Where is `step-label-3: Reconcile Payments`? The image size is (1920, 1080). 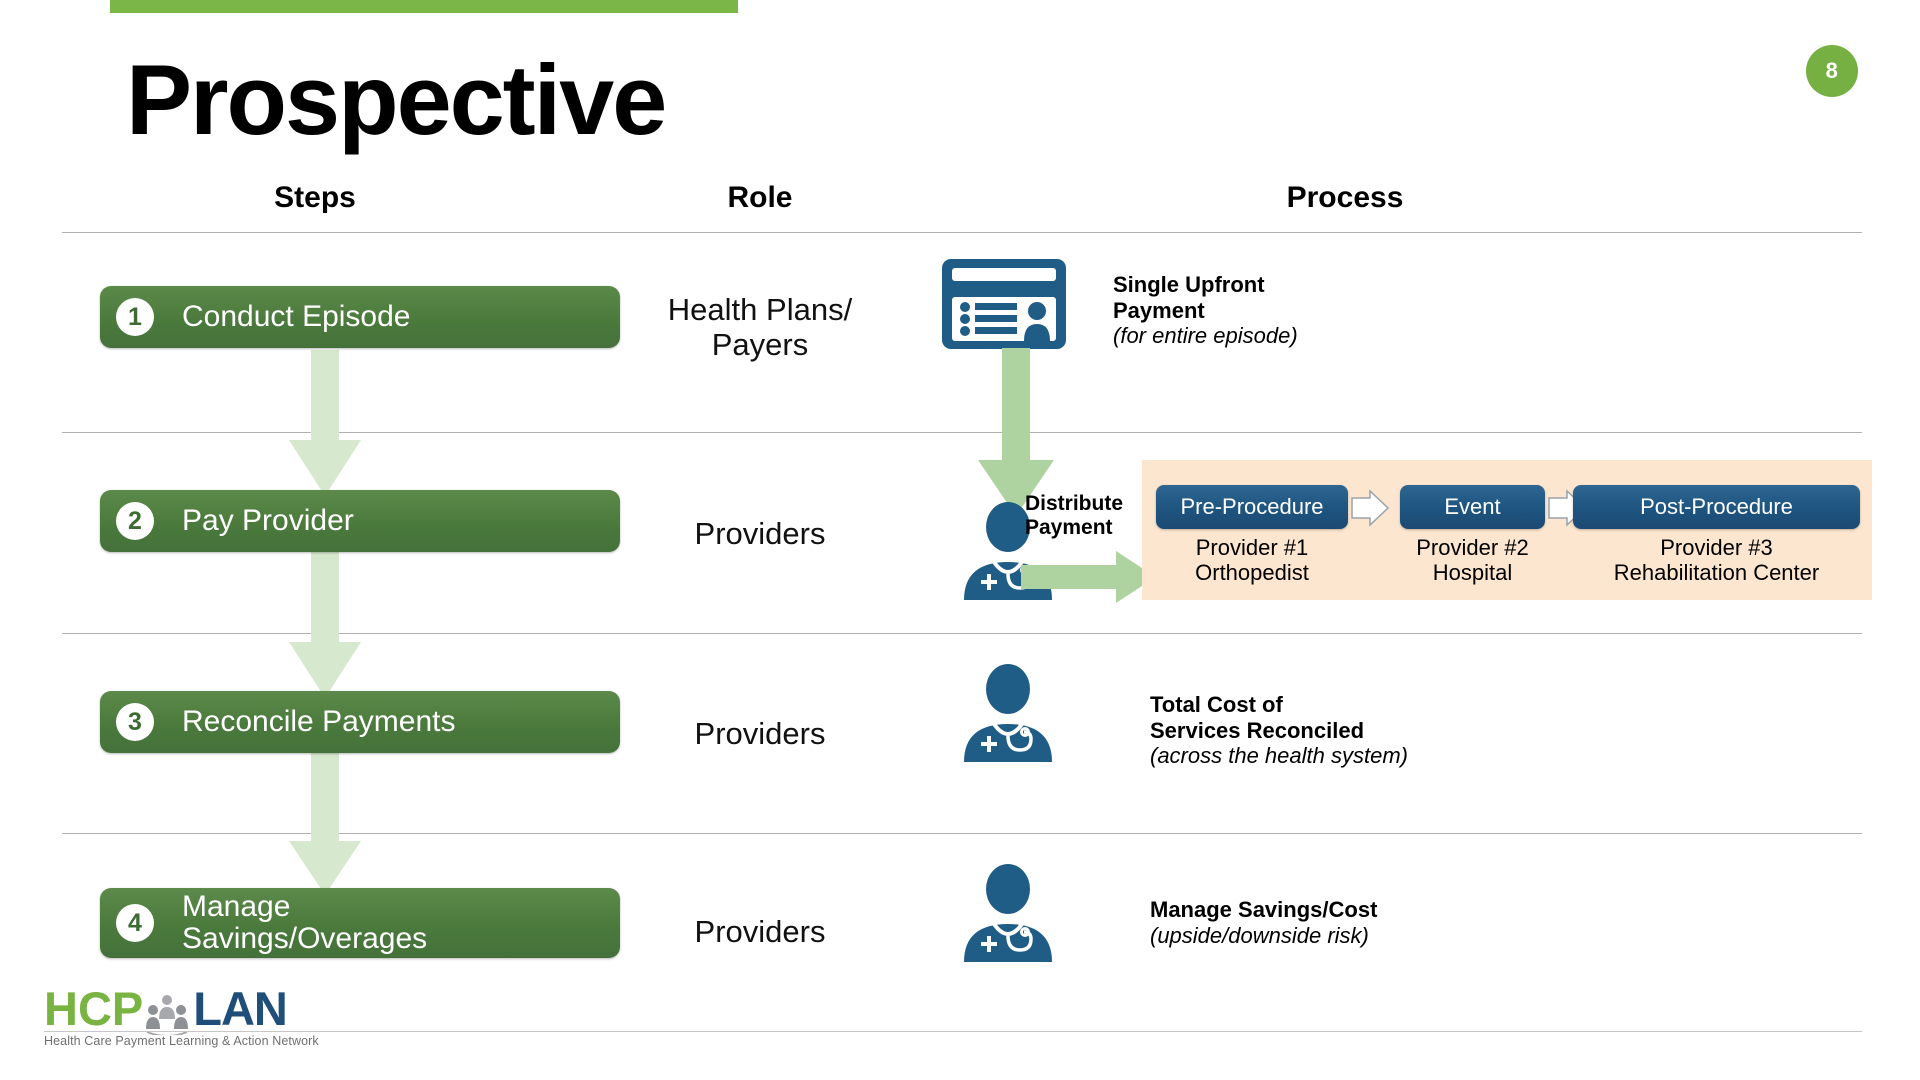
step-label-3: Reconcile Payments is located at coordinates (319, 721).